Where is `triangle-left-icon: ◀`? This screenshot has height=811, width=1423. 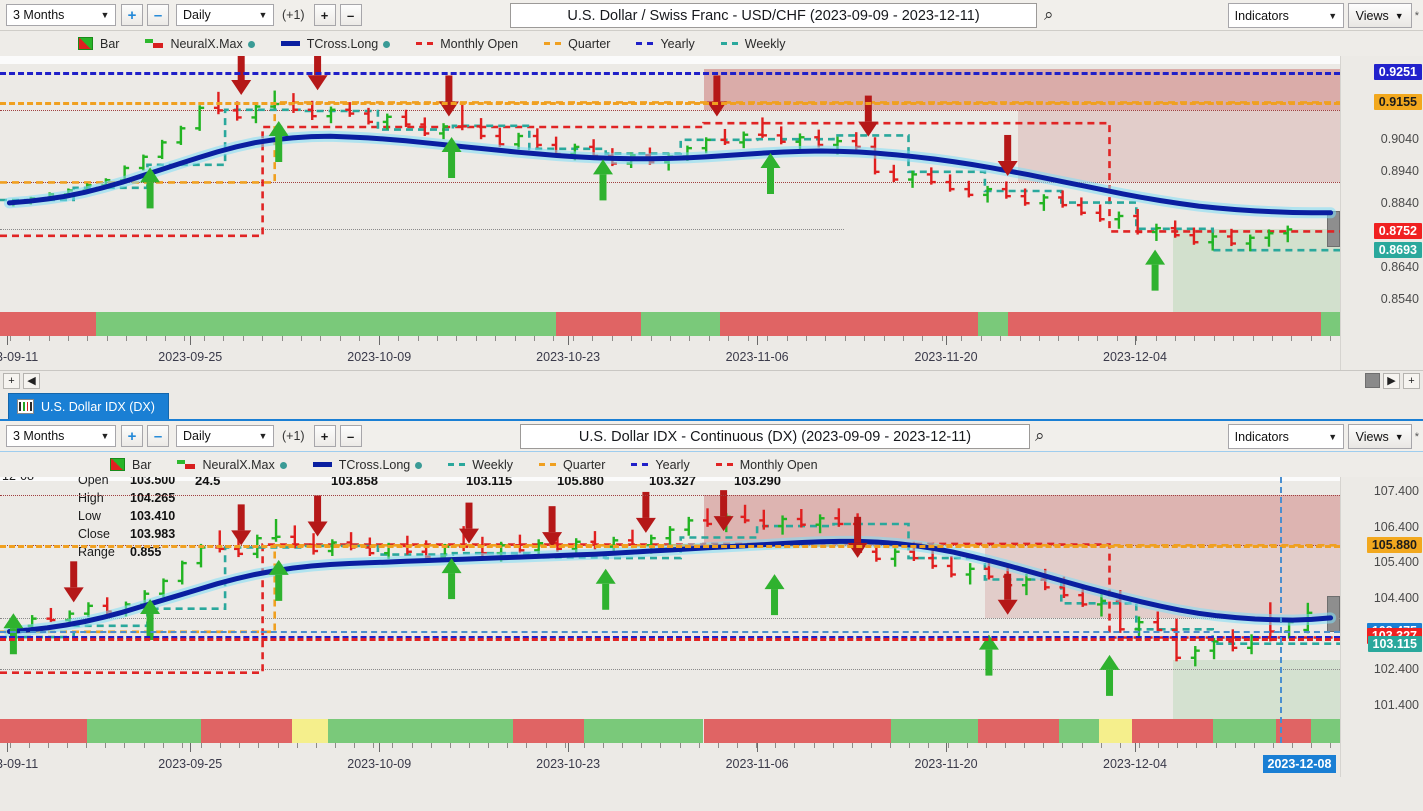 triangle-left-icon: ◀ is located at coordinates (31, 381).